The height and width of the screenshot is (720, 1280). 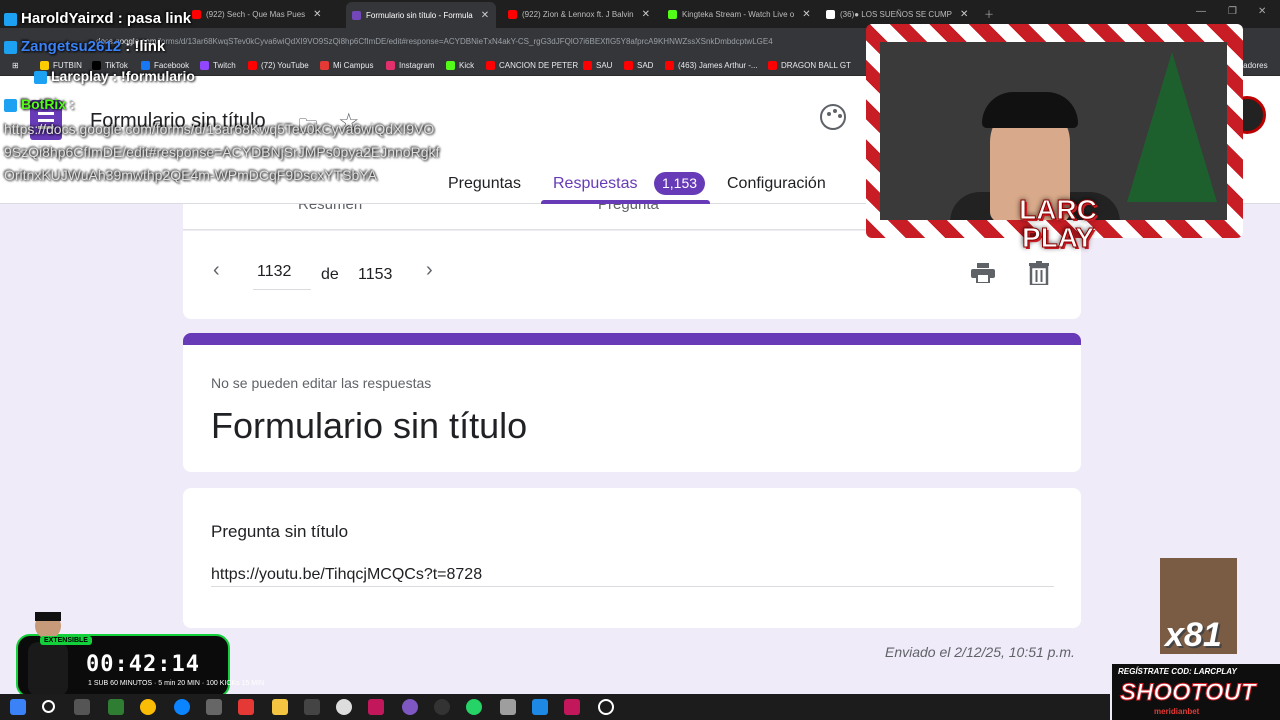 What do you see at coordinates (816, 65) in the screenshot?
I see `bookmark-label: DRAGON BALL GT` at bounding box center [816, 65].